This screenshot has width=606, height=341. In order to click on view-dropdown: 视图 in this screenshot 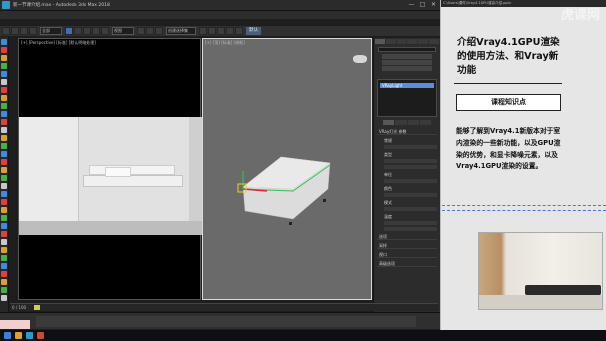, I will do `click(123, 31)`.